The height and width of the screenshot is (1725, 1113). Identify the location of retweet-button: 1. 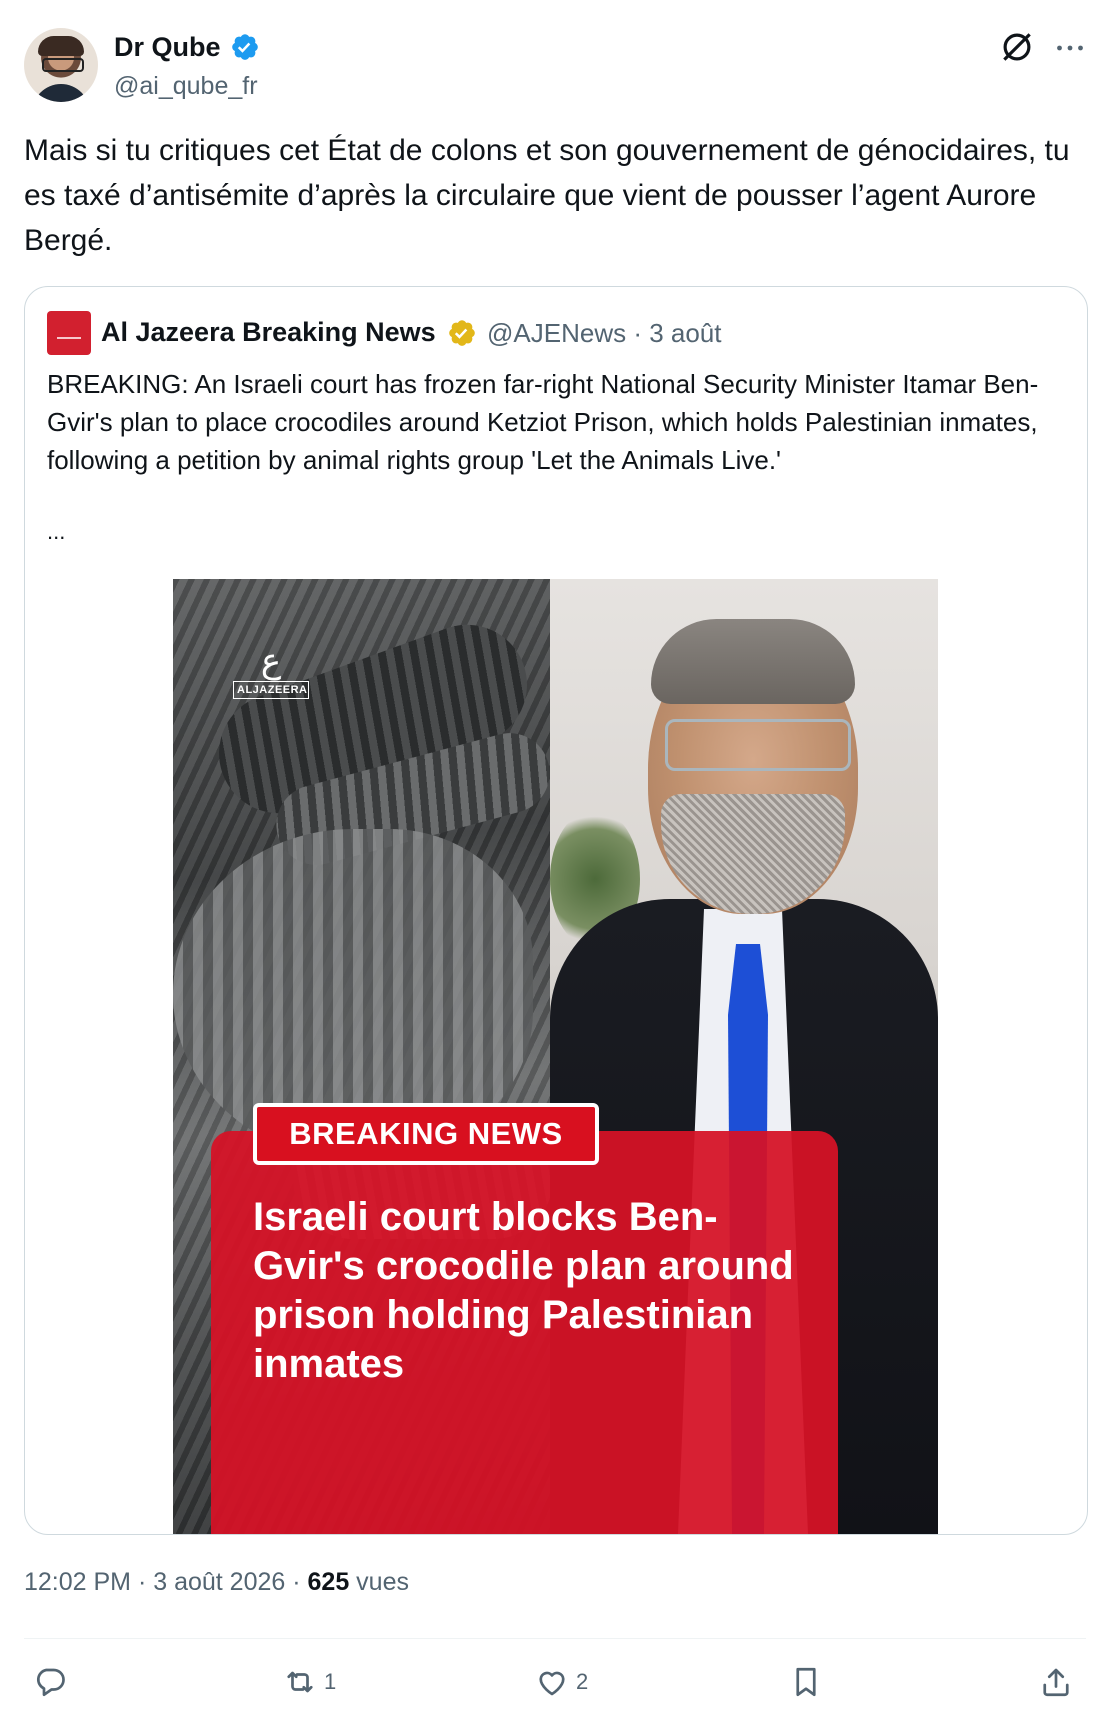
(309, 1682).